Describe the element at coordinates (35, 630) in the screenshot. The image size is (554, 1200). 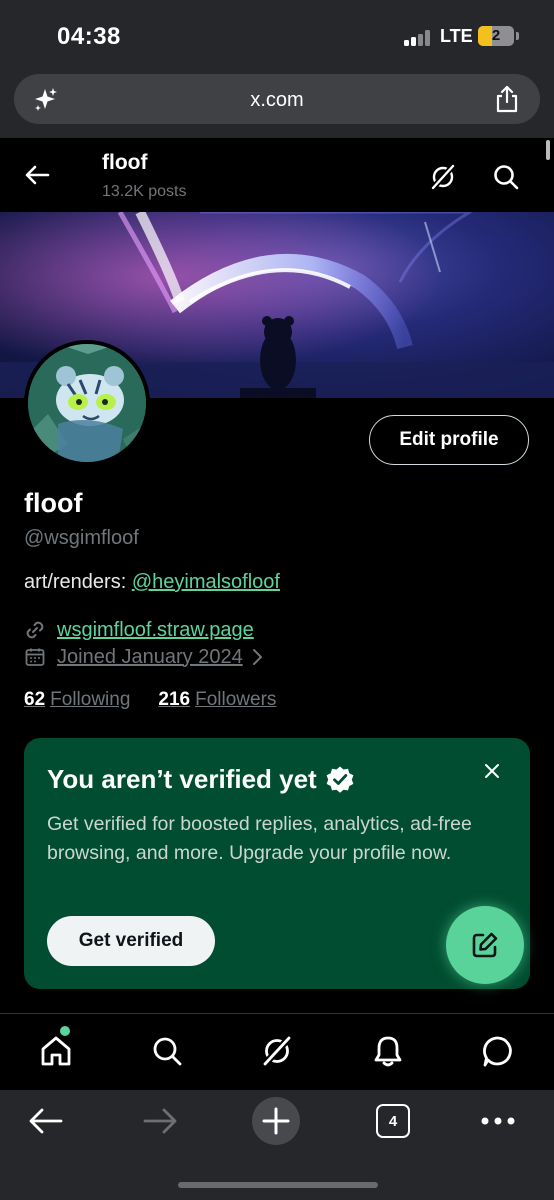
I see `link-icon` at that location.